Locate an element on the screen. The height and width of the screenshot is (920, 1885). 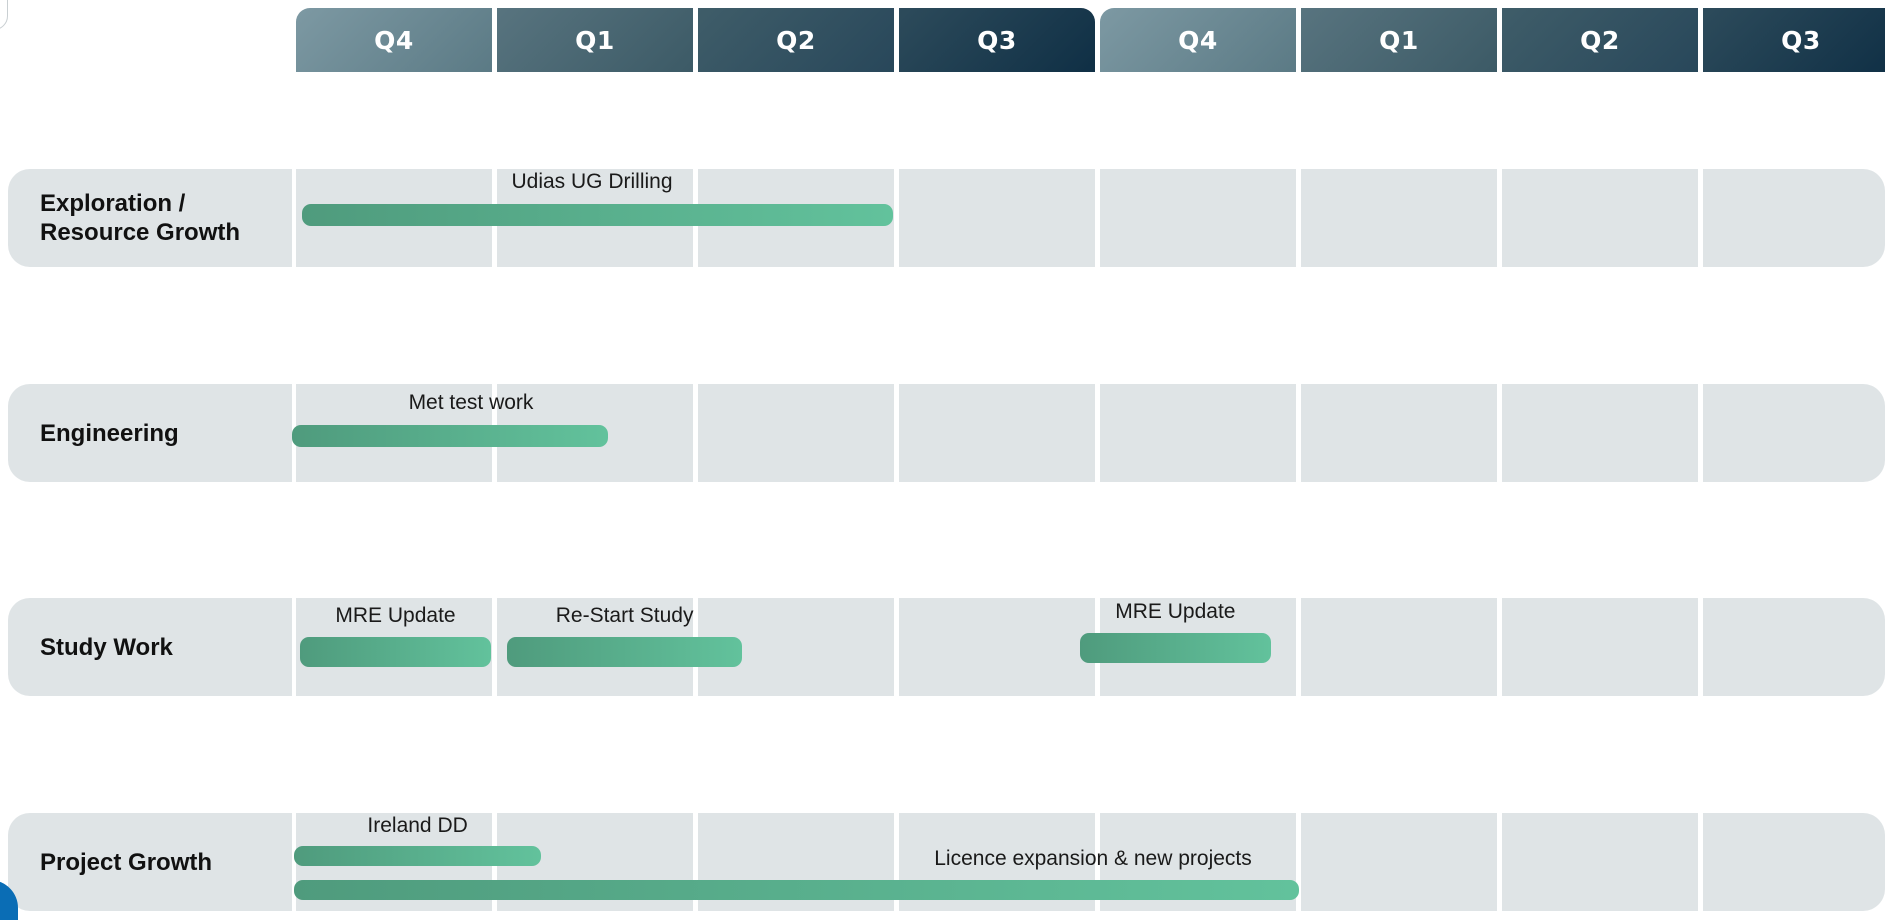
quarter-header-4: Q3 is located at coordinates (997, 40).